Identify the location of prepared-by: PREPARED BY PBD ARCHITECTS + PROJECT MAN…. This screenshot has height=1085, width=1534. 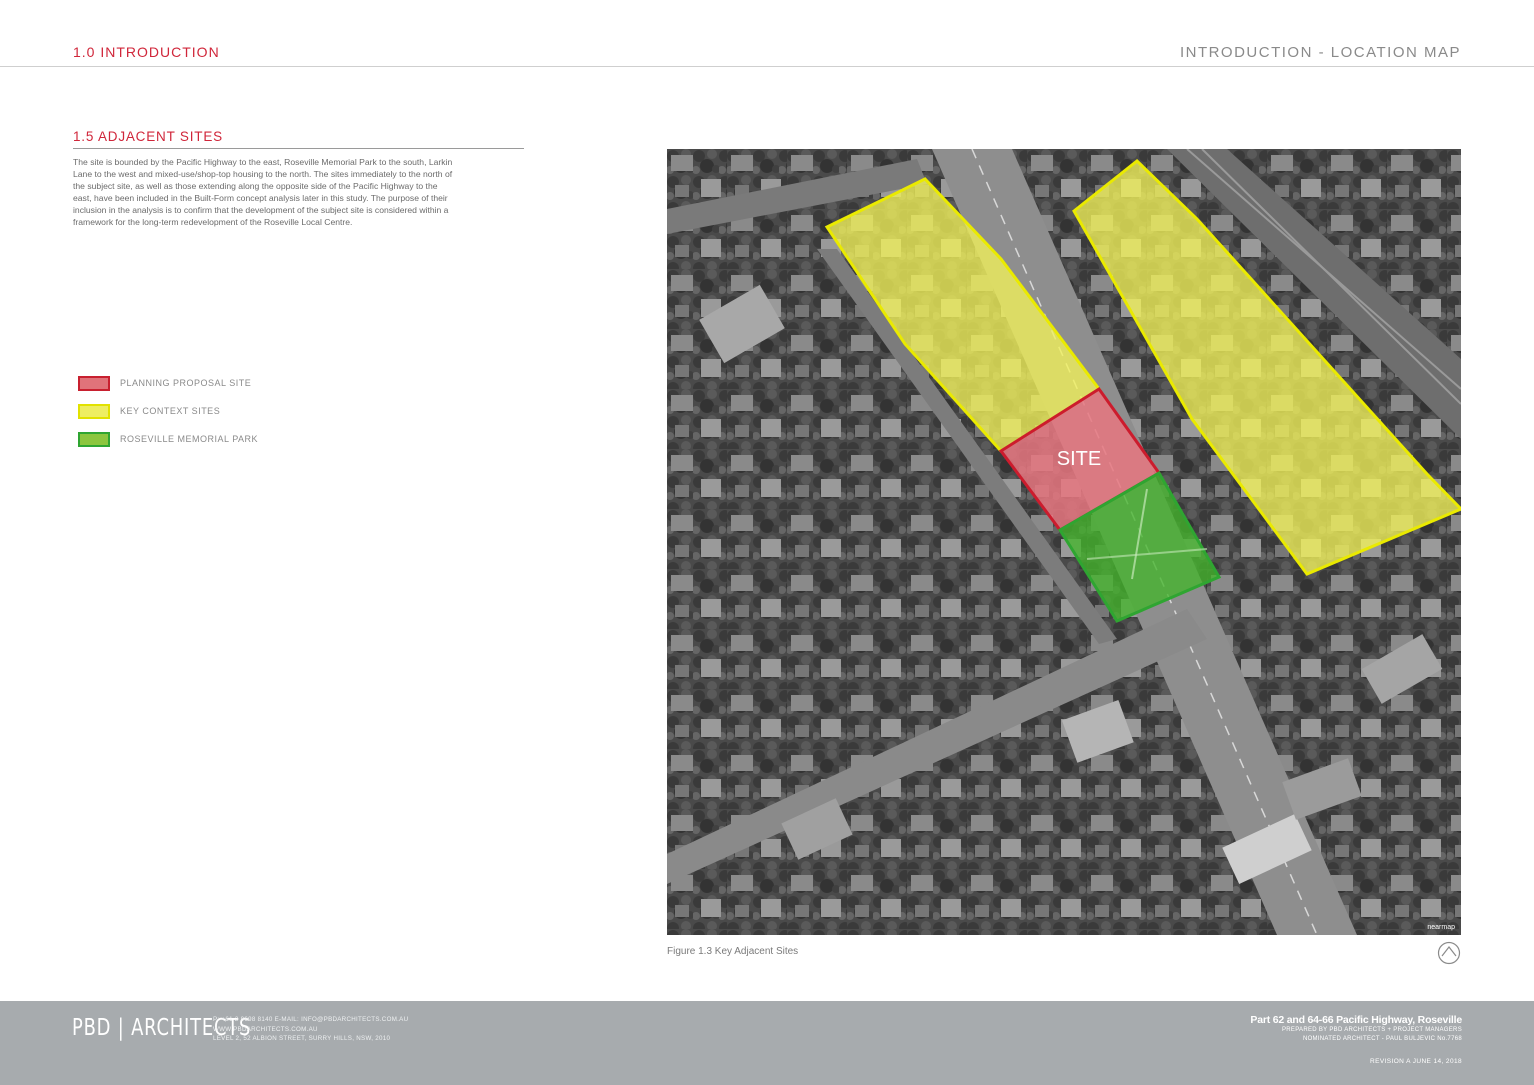
(1371, 1030).